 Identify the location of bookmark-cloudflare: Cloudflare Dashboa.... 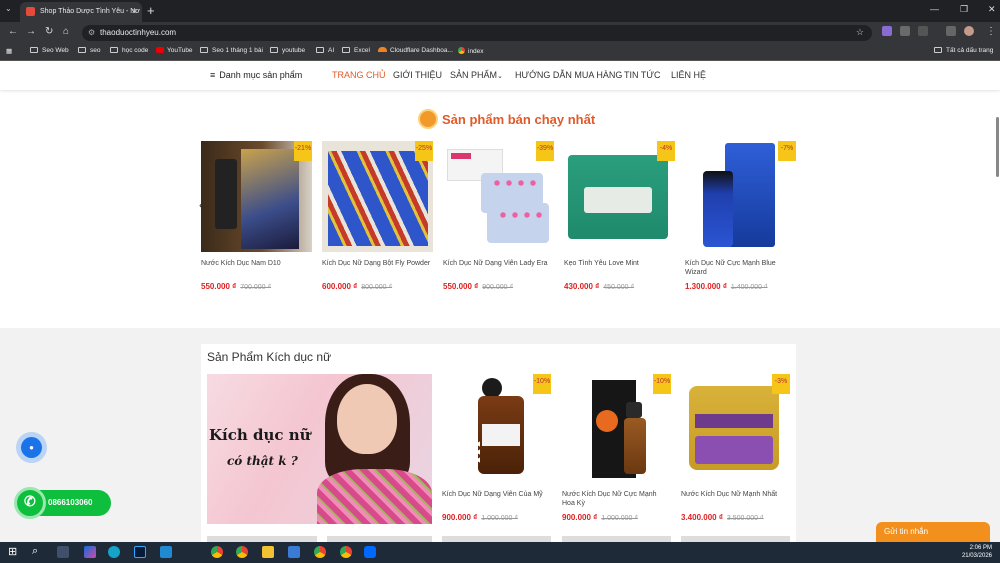
(415, 50).